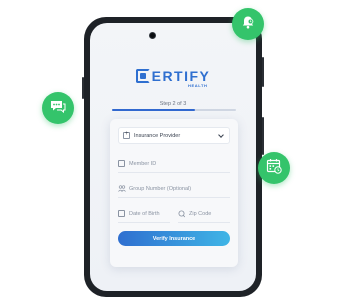 This screenshot has width=342, height=297. Describe the element at coordinates (174, 238) in the screenshot. I see `verify-insurance-button: Verify Insurance` at that location.